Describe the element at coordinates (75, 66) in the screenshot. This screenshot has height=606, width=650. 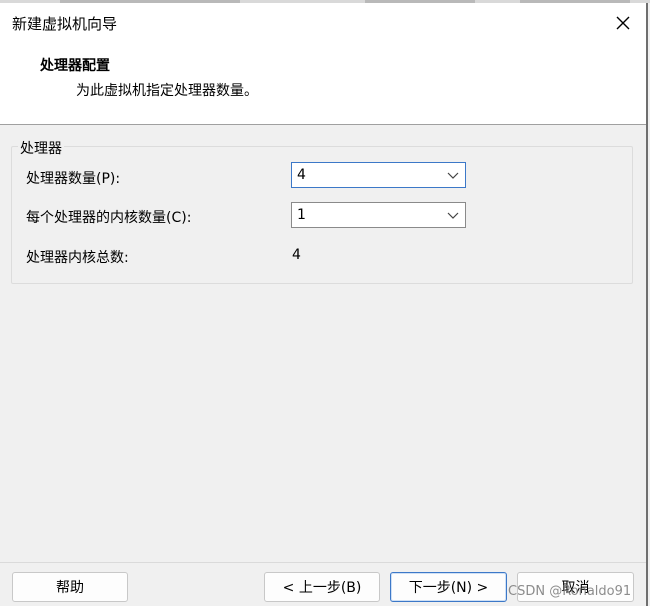
I see `page-title: 处理器配置` at that location.